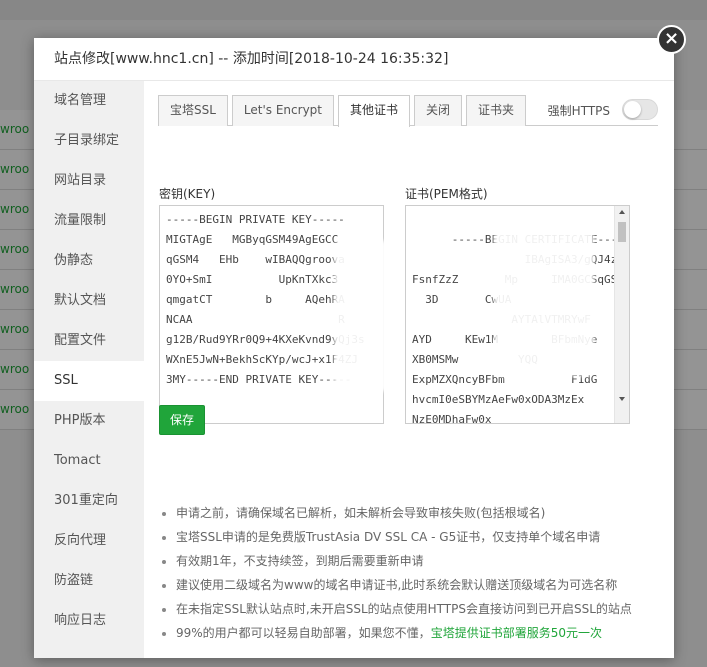 The width and height of the screenshot is (707, 667). I want to click on scroll-thumb, so click(622, 232).